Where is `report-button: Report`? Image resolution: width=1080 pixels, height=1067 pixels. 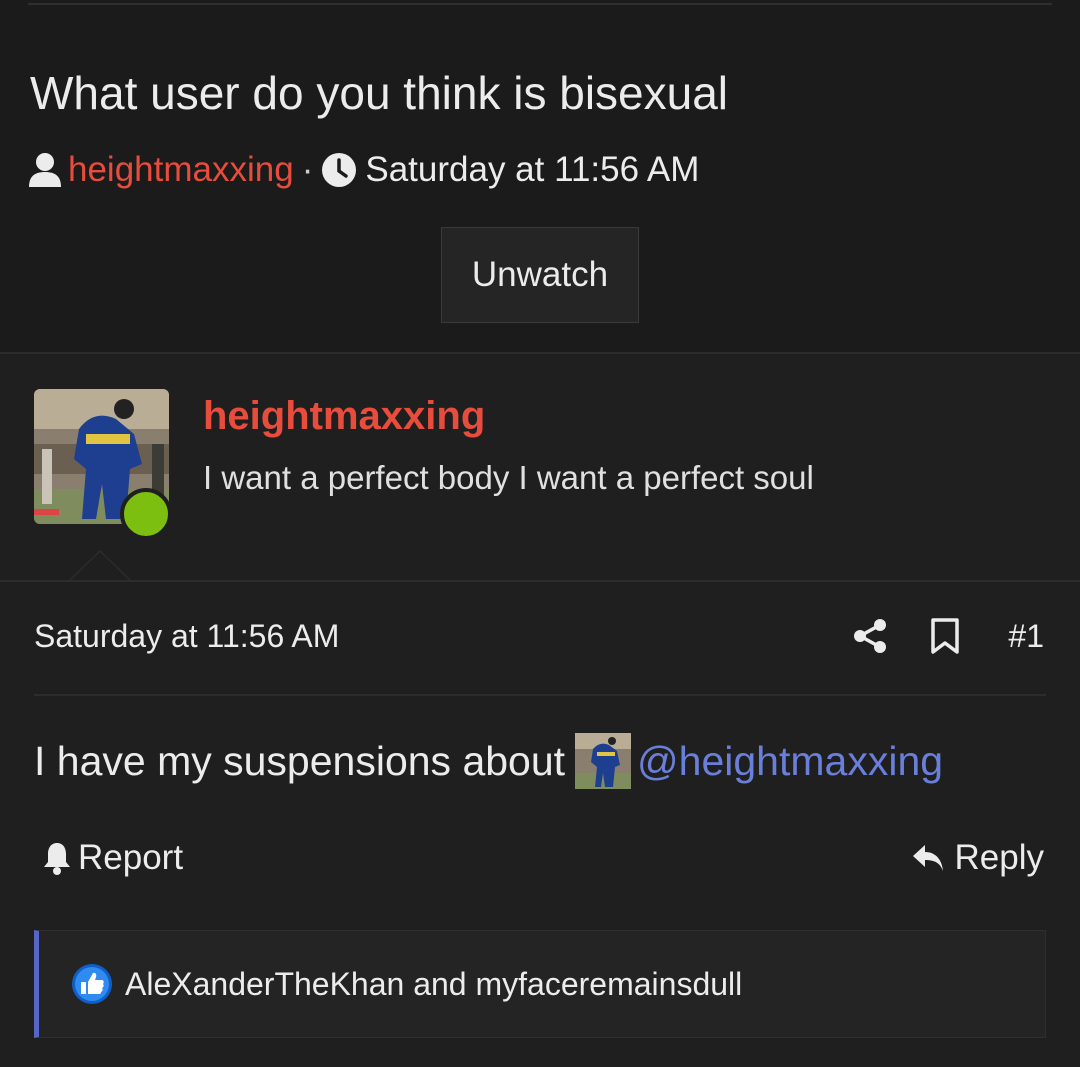 report-button: Report is located at coordinates (112, 858).